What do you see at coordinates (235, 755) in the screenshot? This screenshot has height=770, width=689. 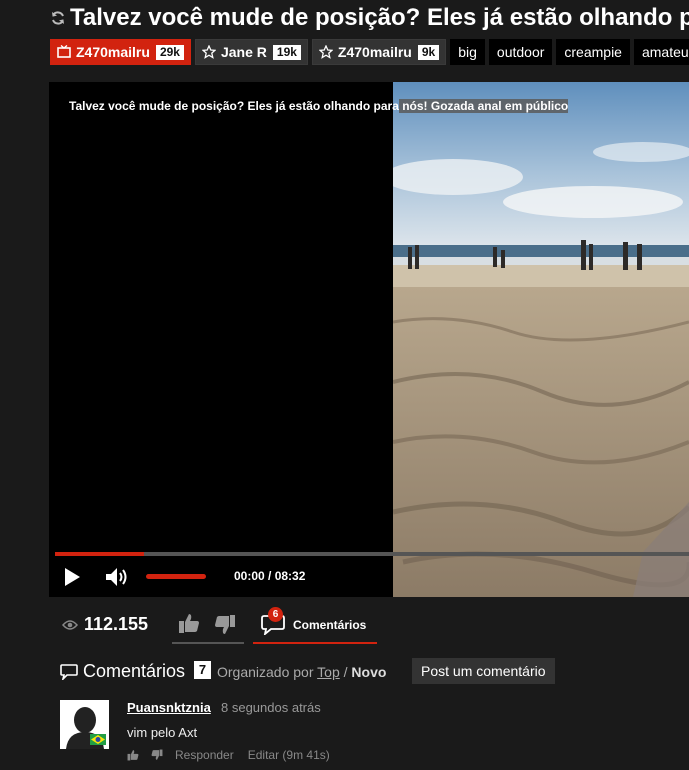 I see `comment-actions: Responder Editar (9m 41s)` at bounding box center [235, 755].